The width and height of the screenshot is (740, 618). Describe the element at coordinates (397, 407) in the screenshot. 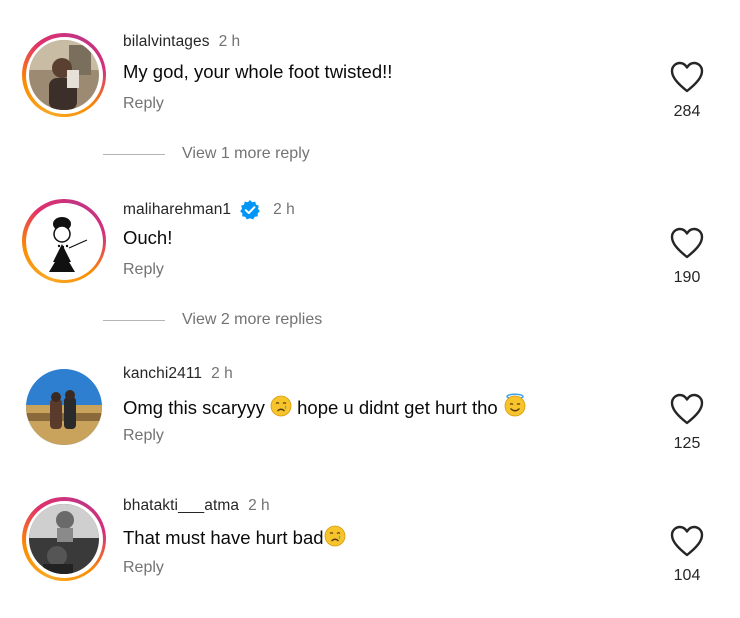

I see `comment-text-part: hope u didnt get hurt tho` at that location.